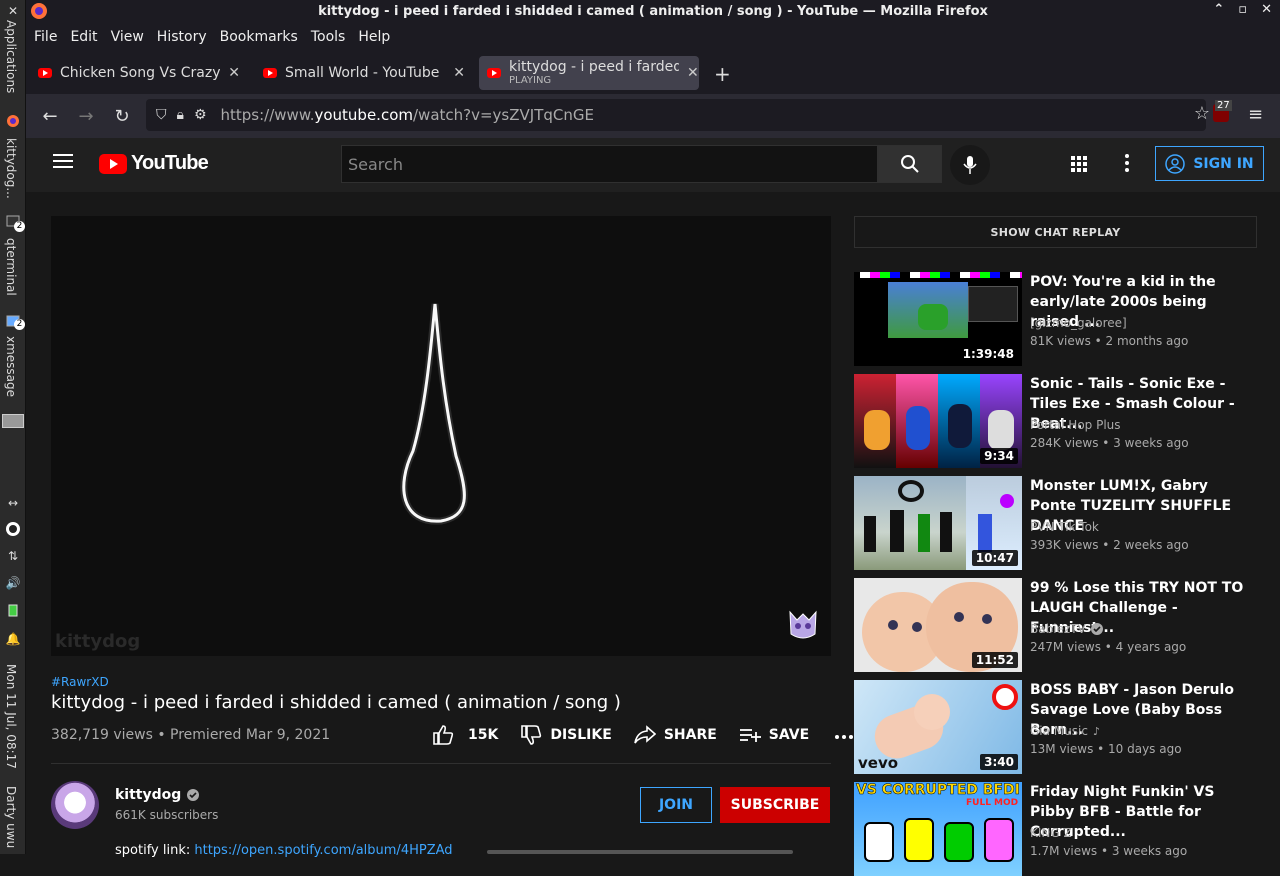  I want to click on panel-applications: Applications, so click(11, 56).